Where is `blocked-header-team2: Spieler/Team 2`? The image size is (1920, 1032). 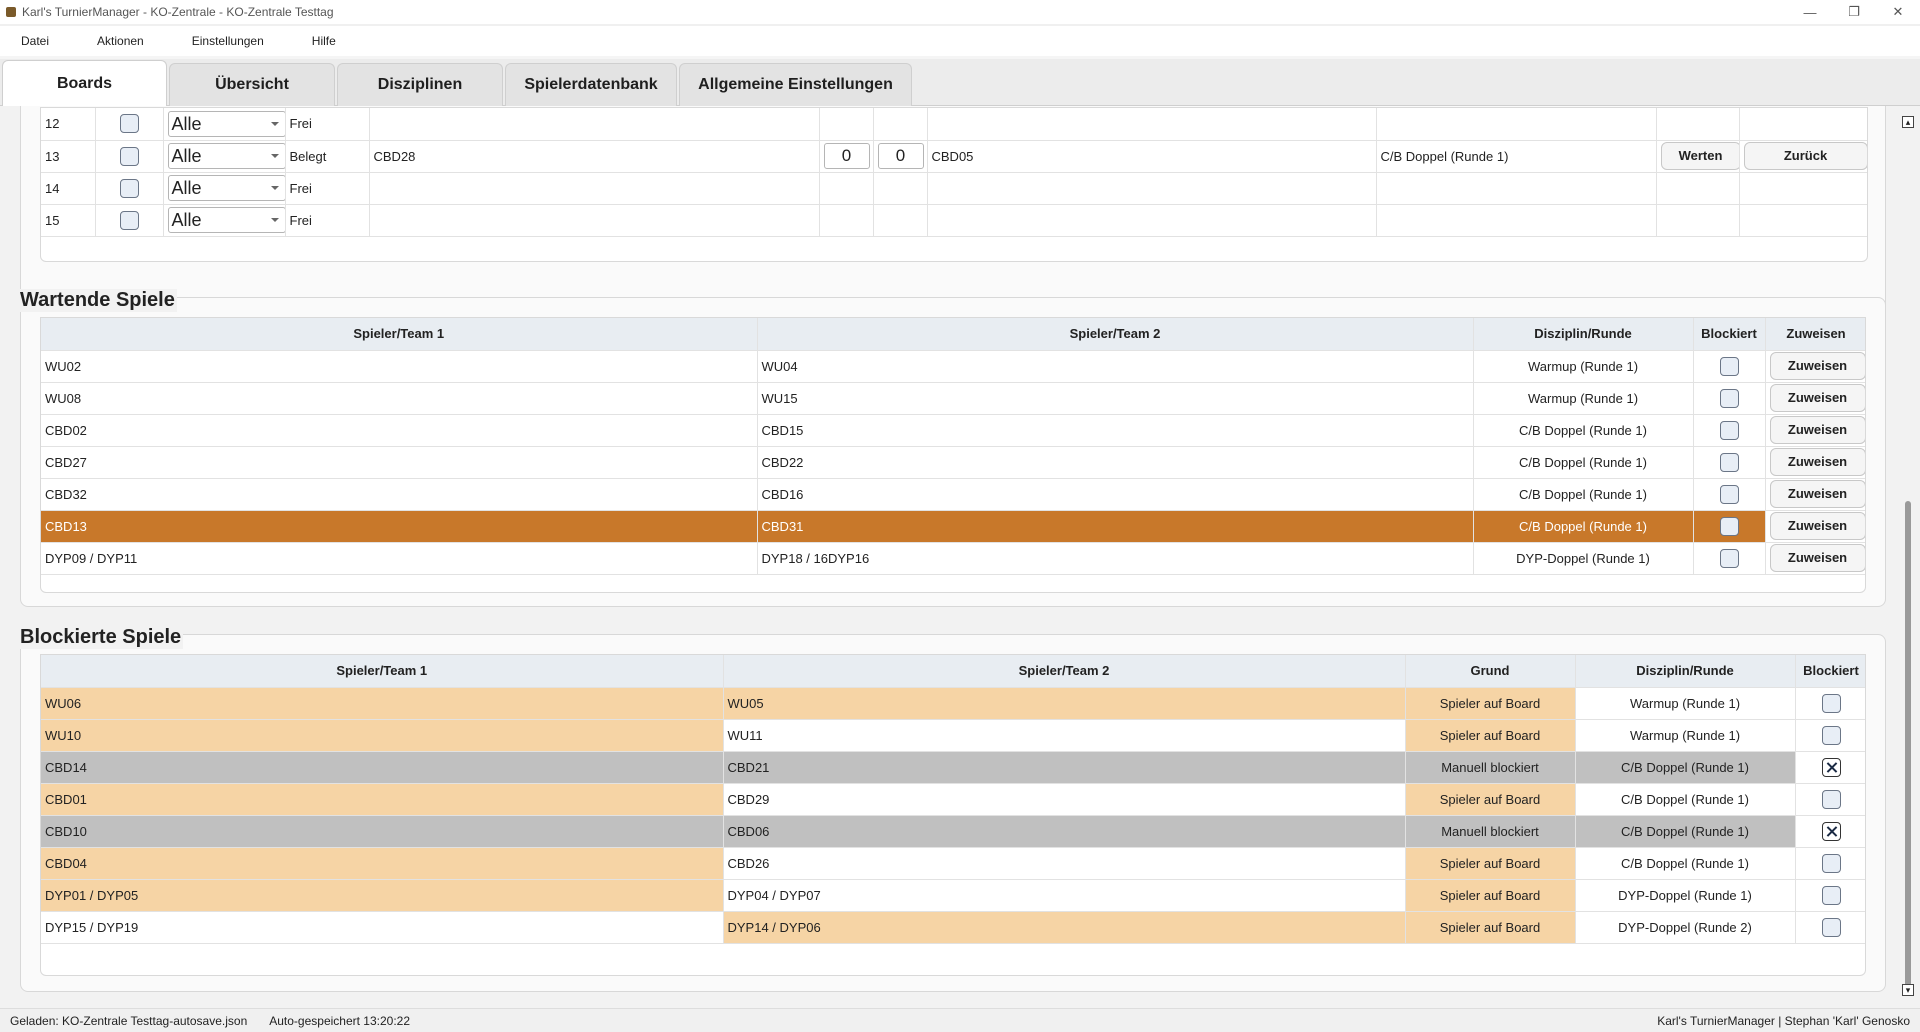 blocked-header-team2: Spieler/Team 2 is located at coordinates (1064, 671).